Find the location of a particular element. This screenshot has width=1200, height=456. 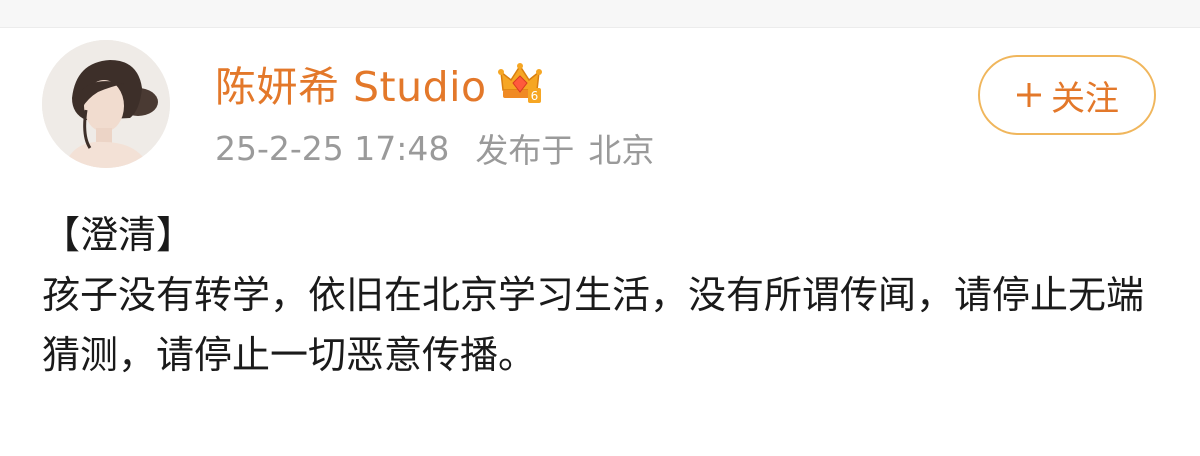

top-divider is located at coordinates (600, 14).